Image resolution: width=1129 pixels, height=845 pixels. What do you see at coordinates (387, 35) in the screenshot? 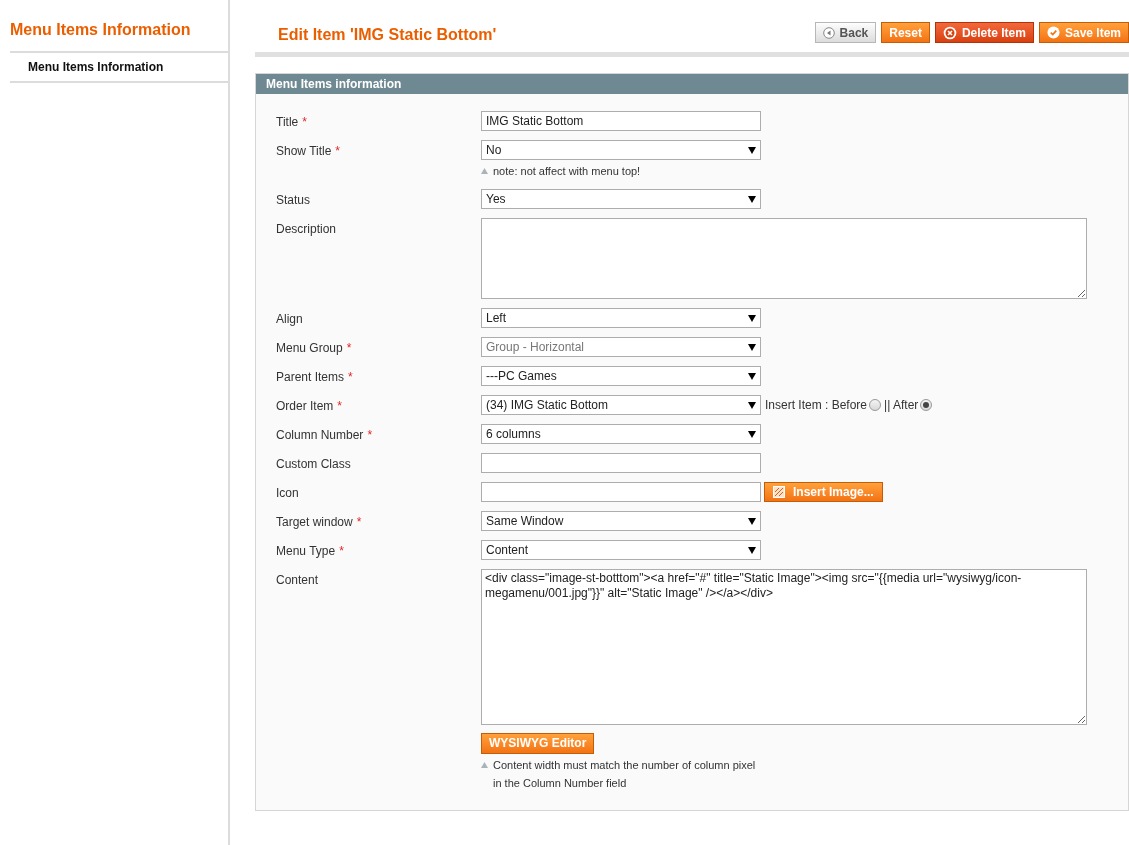
I see `page-title: Edit Item 'IMG Static Bottom'` at bounding box center [387, 35].